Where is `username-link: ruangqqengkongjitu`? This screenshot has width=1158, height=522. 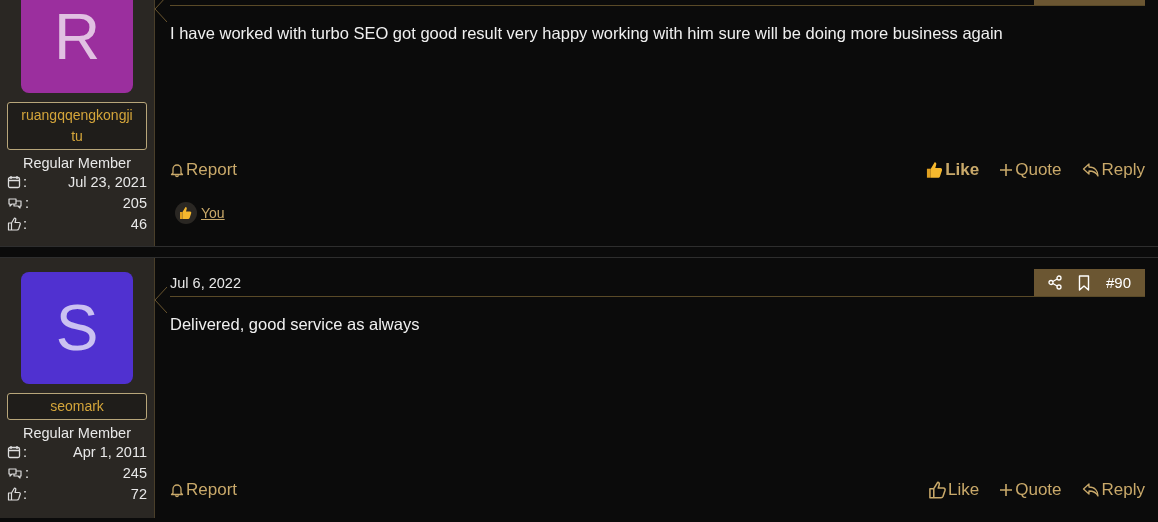 username-link: ruangqqengkongjitu is located at coordinates (77, 126).